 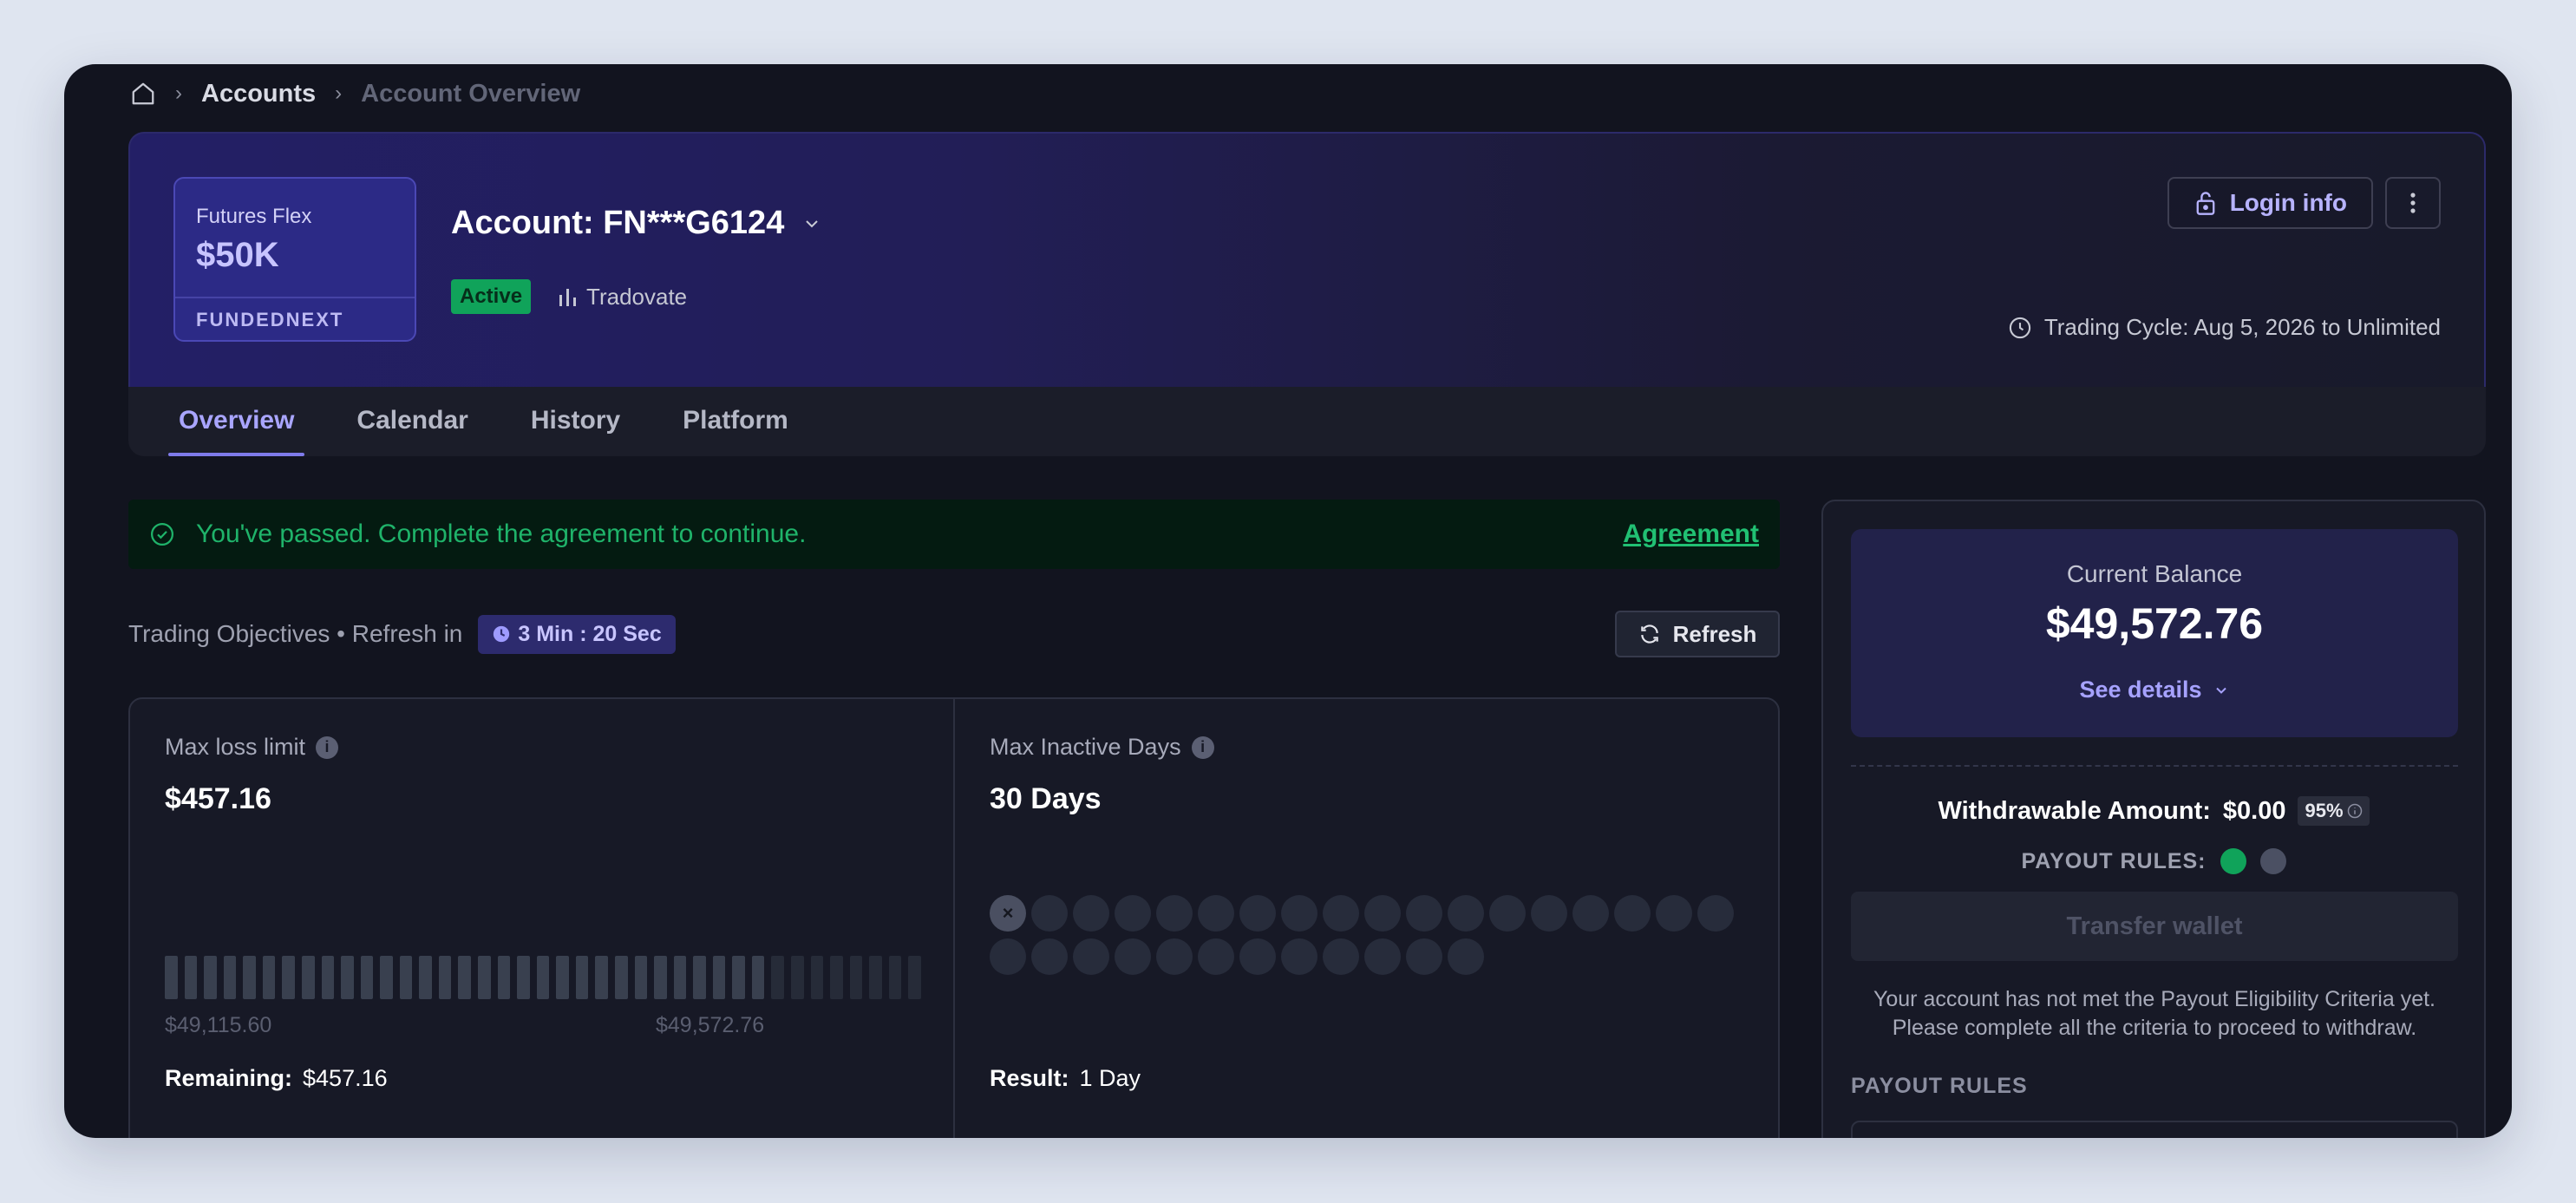 I want to click on brand-label: FUNDEDNEXT, so click(x=295, y=318).